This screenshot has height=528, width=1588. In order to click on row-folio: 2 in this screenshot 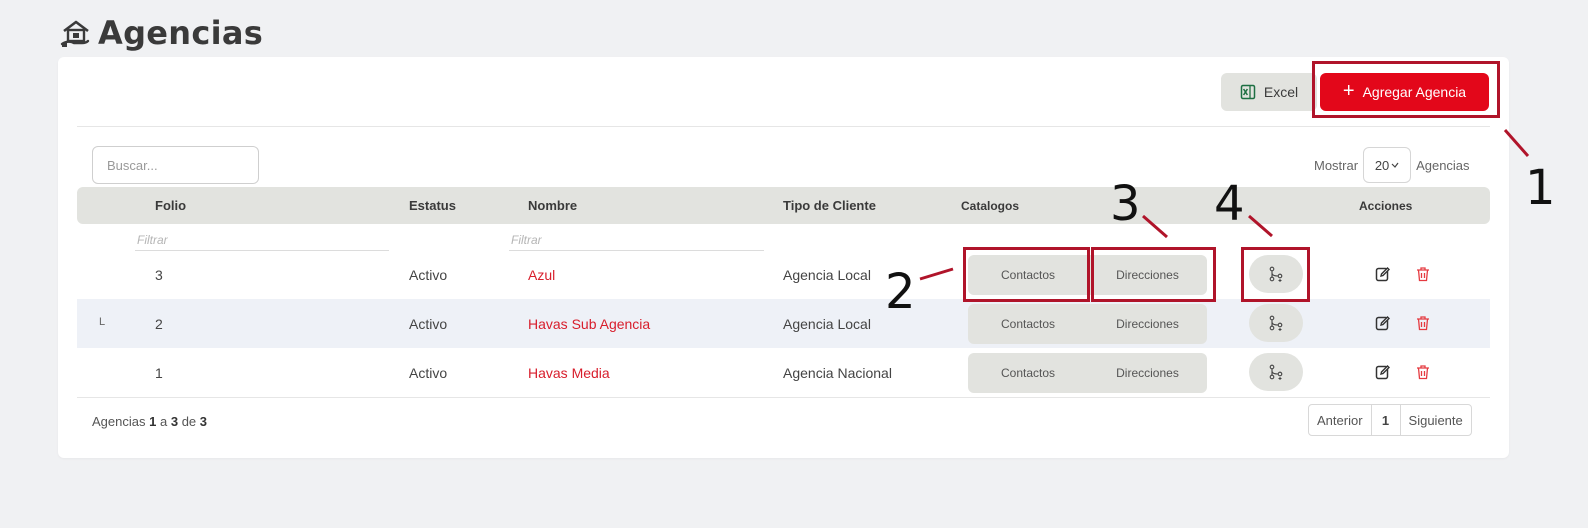, I will do `click(159, 324)`.